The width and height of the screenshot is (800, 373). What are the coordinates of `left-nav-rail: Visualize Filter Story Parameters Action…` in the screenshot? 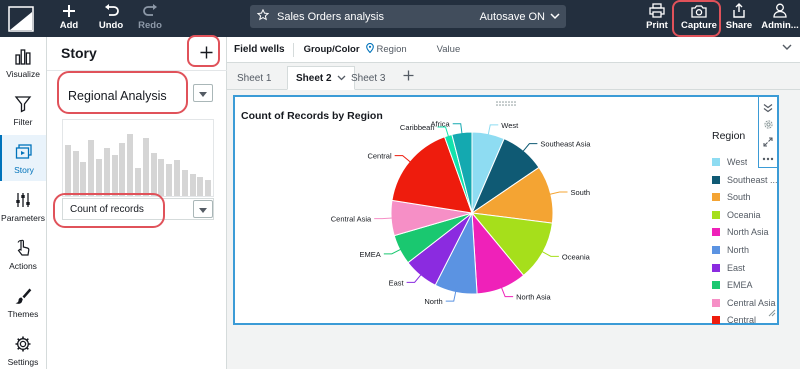 It's located at (23, 203).